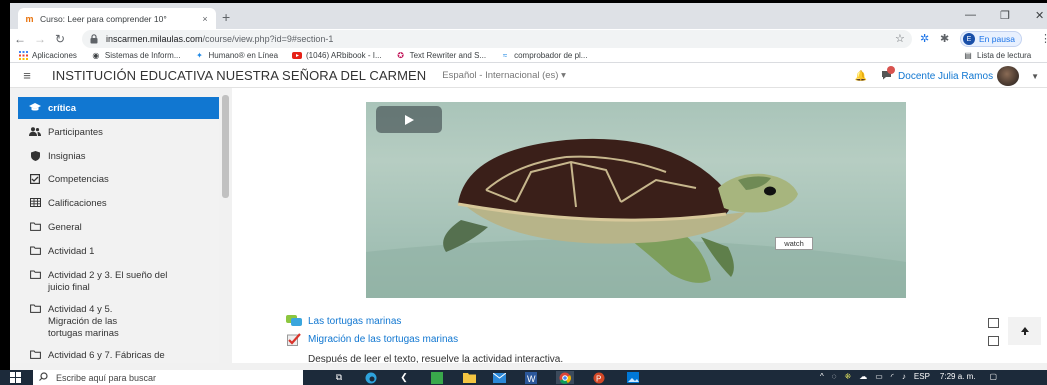 The height and width of the screenshot is (385, 1047). I want to click on forum-icon, so click(294, 321).